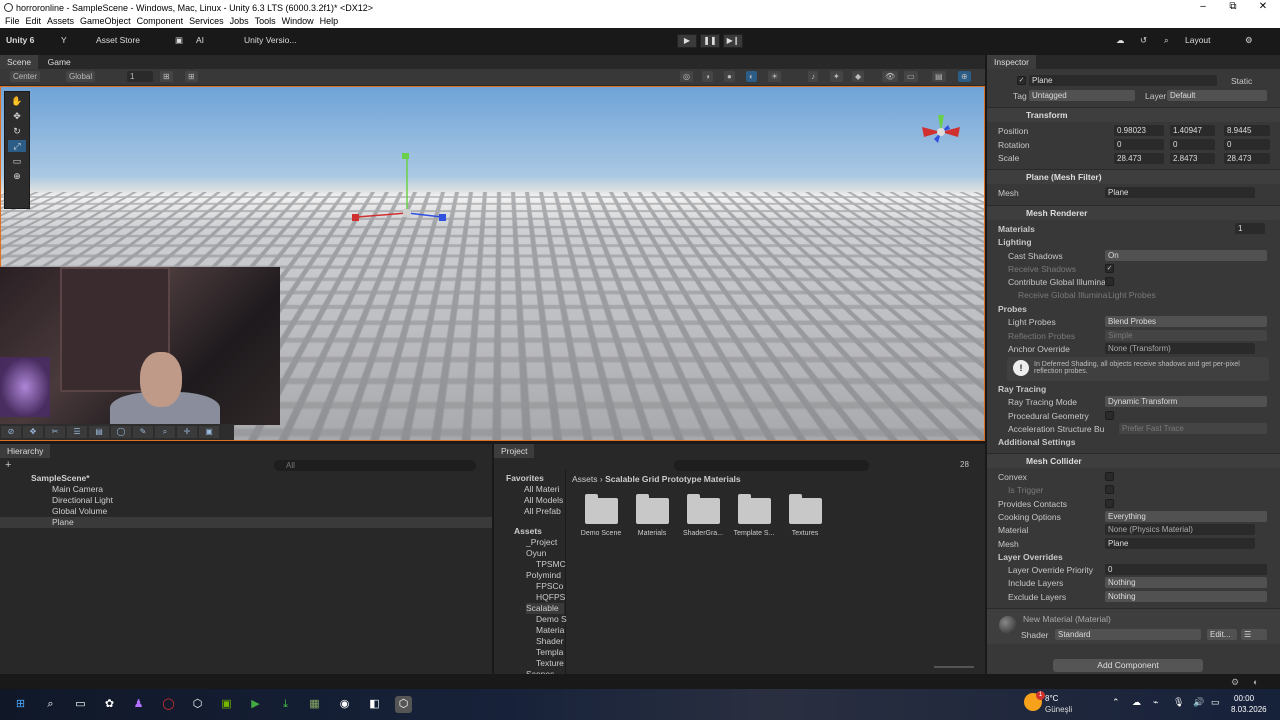  I want to click on icon-size-slider, so click(954, 667).